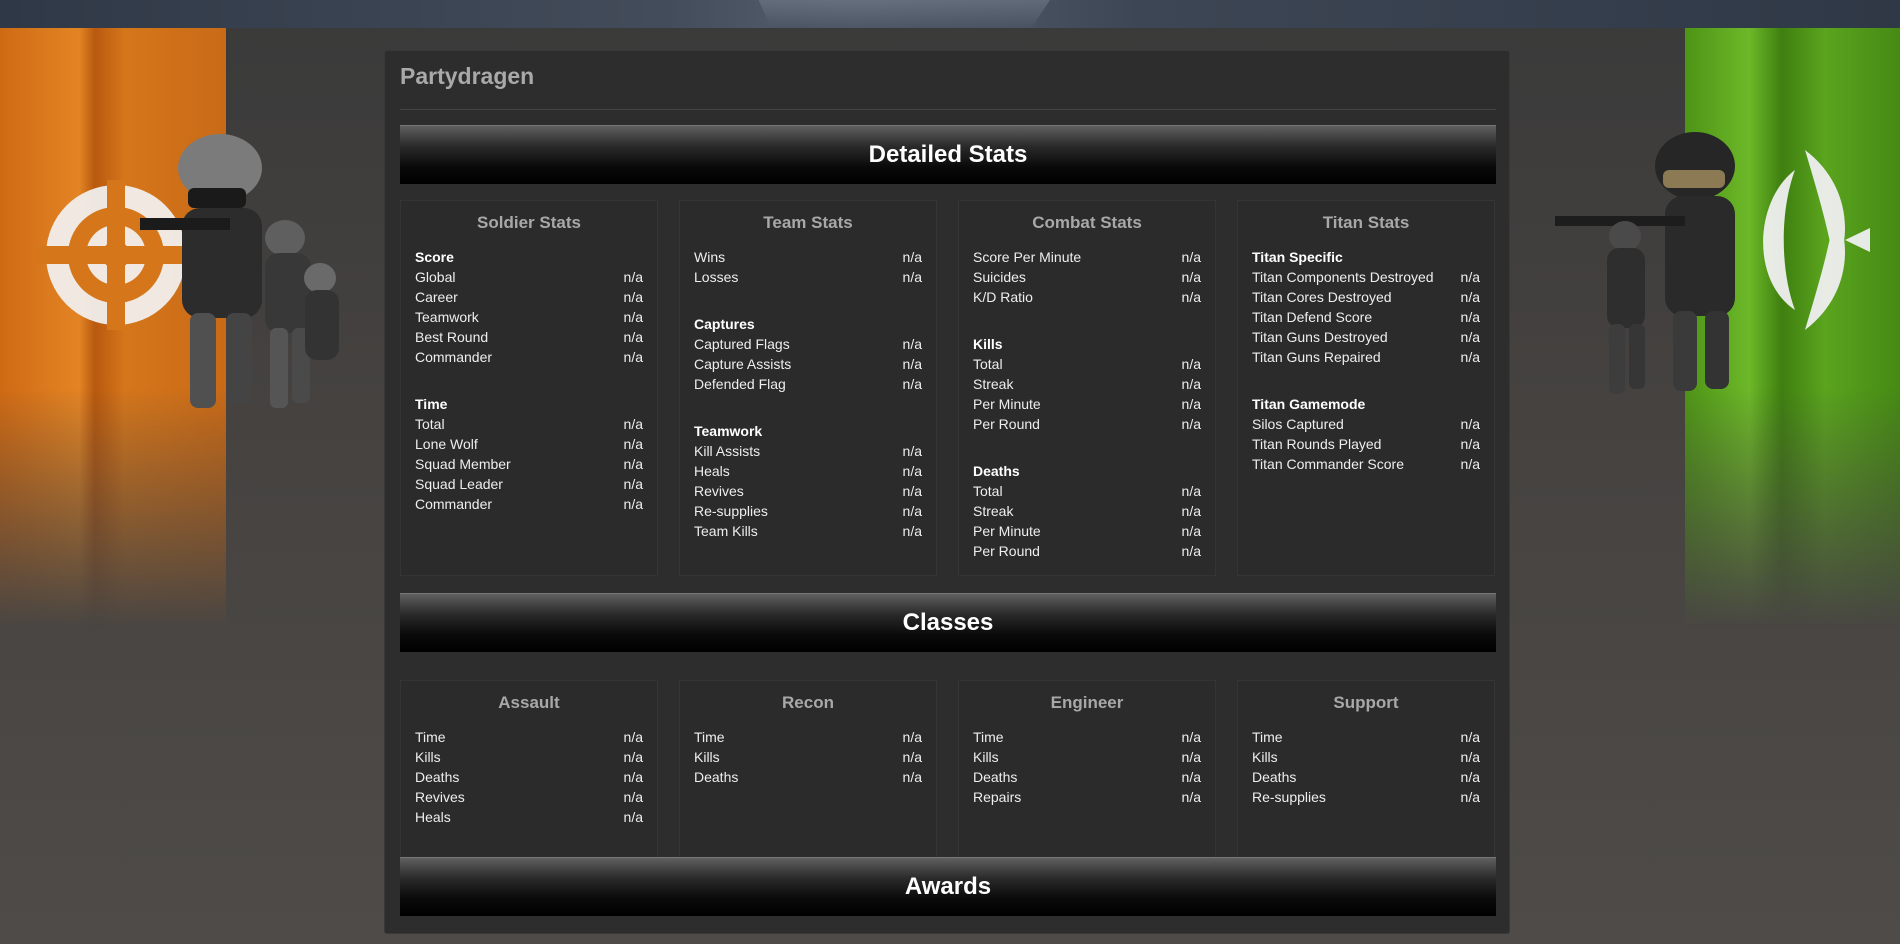  What do you see at coordinates (1366, 424) in the screenshot?
I see `stat-row: Silos Captured n/a` at bounding box center [1366, 424].